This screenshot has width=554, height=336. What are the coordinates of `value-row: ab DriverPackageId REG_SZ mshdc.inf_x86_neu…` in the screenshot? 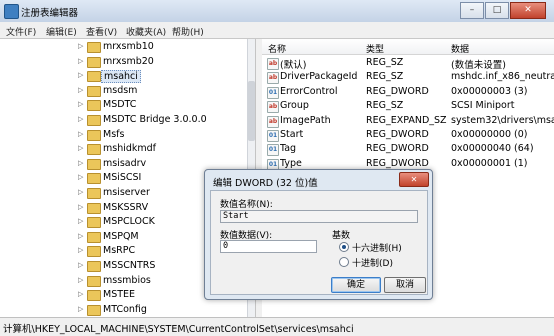 It's located at (408, 77).